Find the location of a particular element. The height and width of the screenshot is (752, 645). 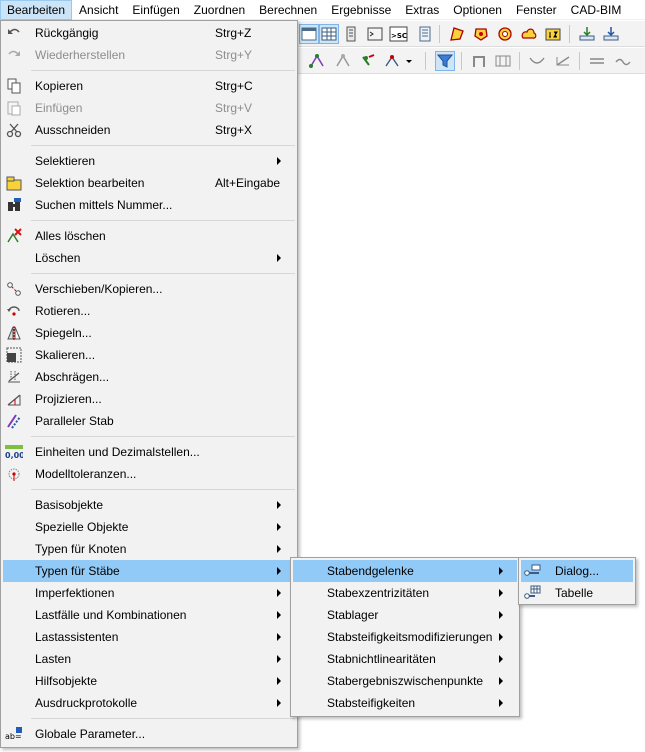

export-down-icon is located at coordinates (611, 34).